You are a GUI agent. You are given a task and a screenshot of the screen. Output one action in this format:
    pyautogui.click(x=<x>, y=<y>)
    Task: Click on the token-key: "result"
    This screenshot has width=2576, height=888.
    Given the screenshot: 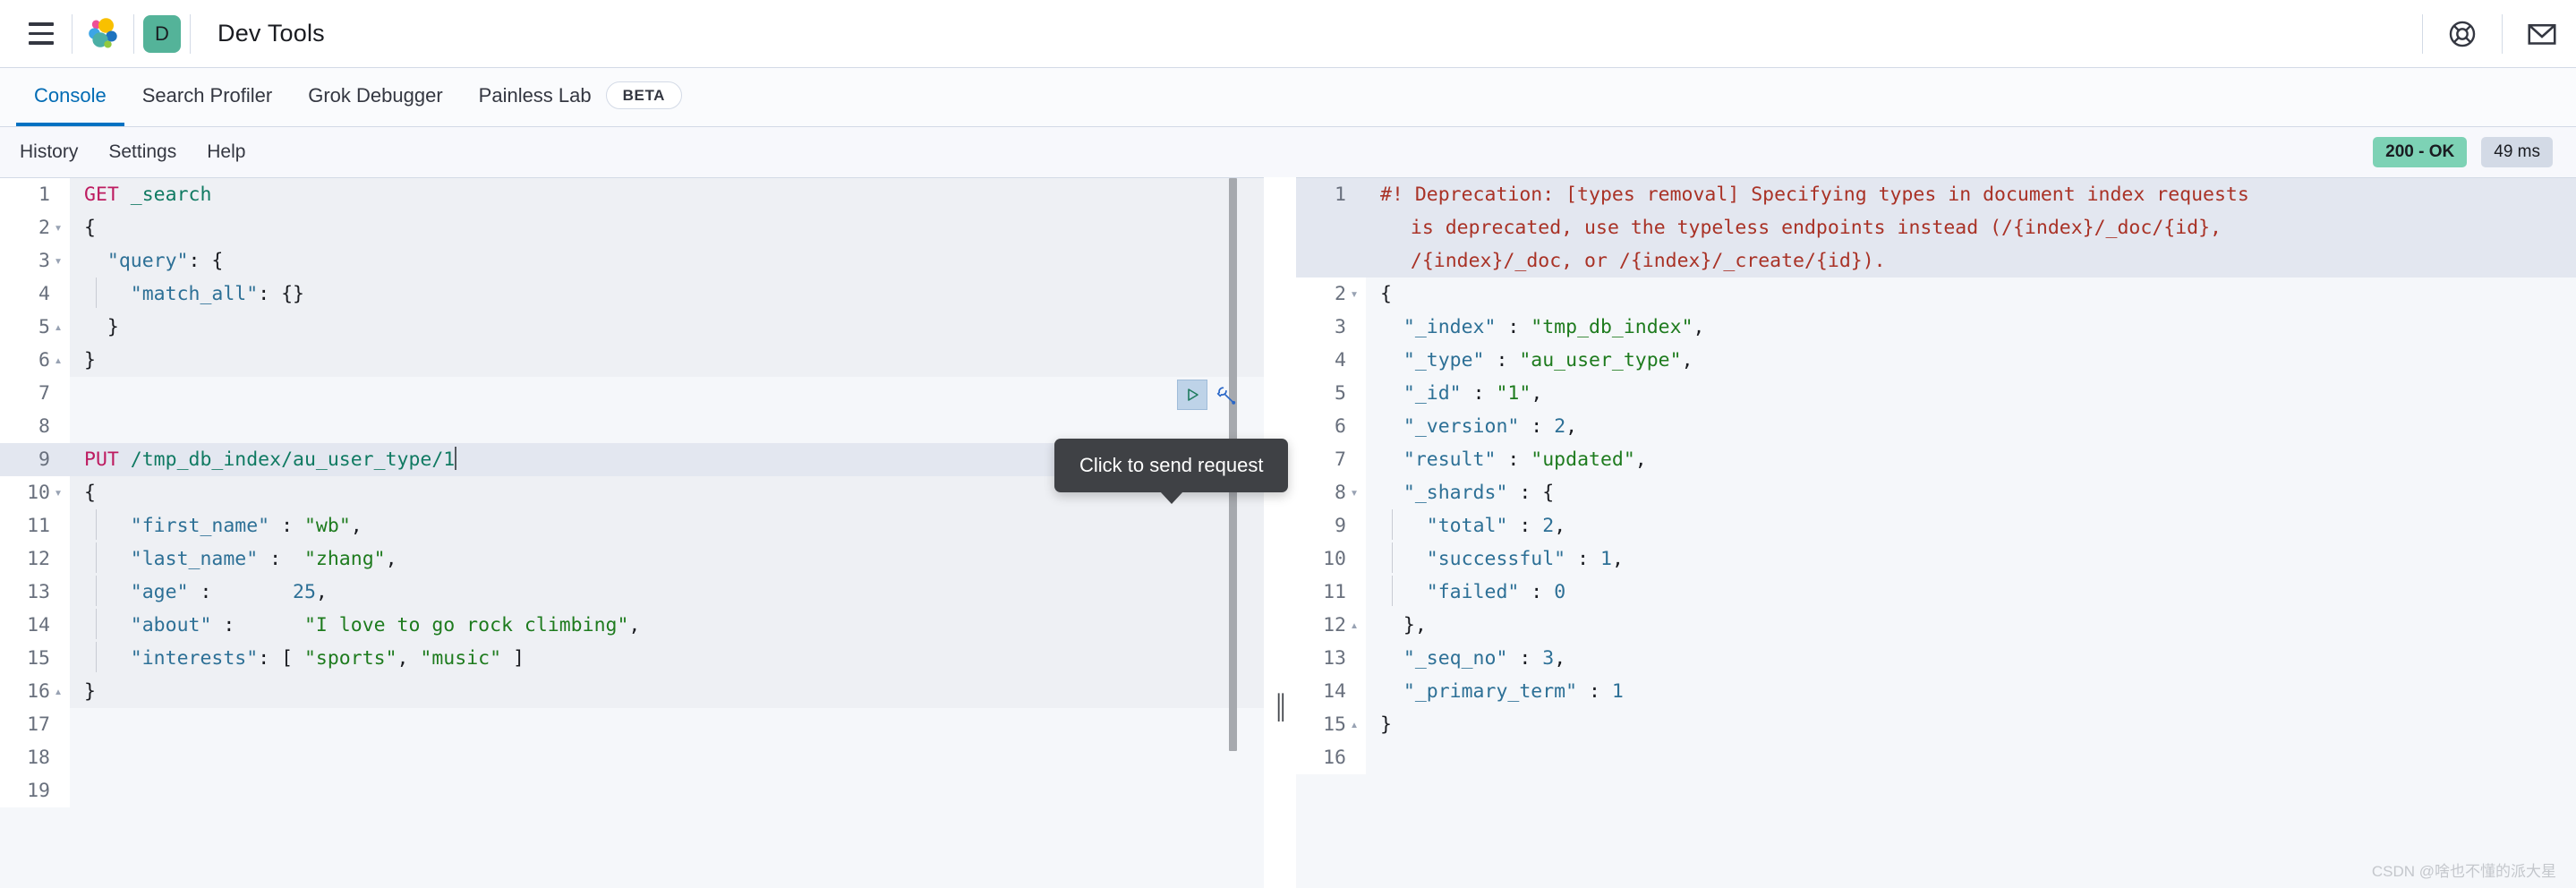 What is the action you would take?
    pyautogui.click(x=1450, y=459)
    